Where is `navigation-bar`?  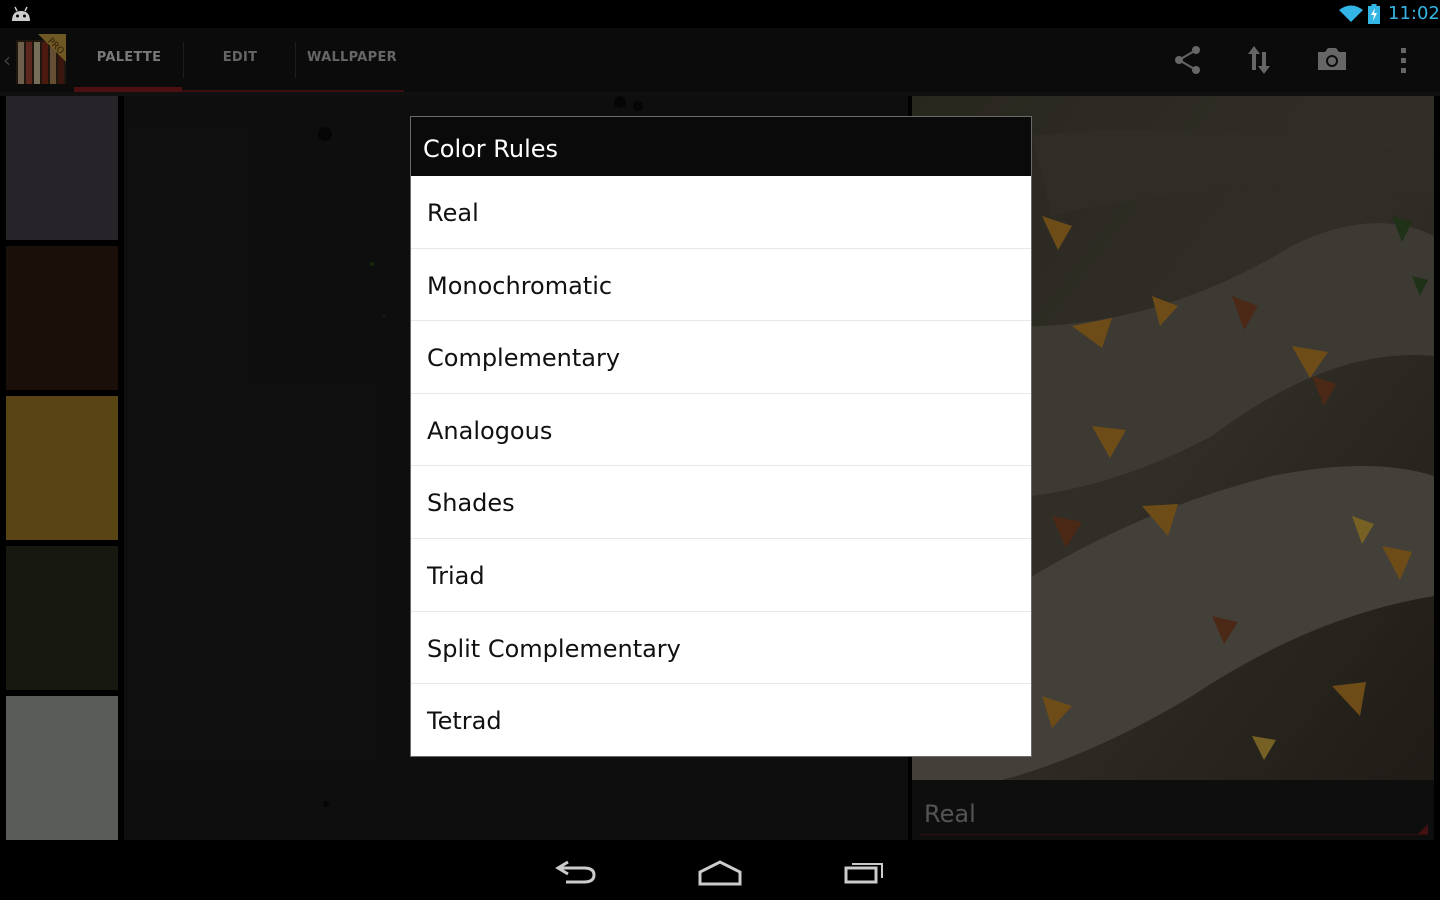 navigation-bar is located at coordinates (720, 870).